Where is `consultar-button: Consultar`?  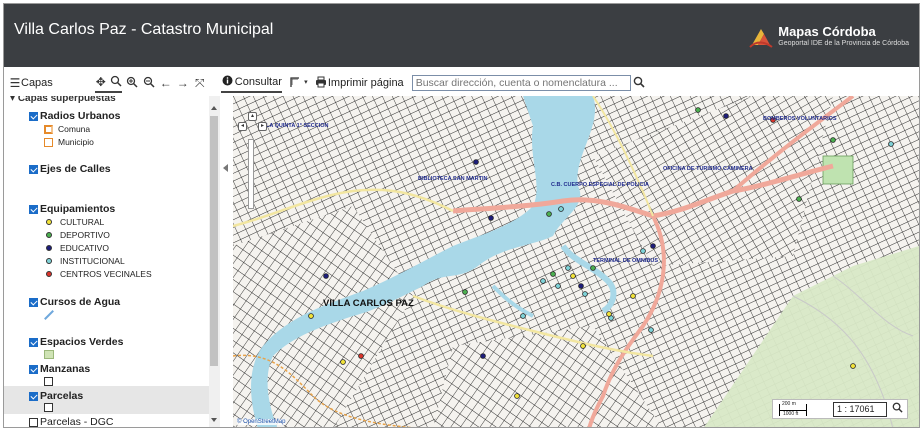
consultar-button: Consultar is located at coordinates (251, 83).